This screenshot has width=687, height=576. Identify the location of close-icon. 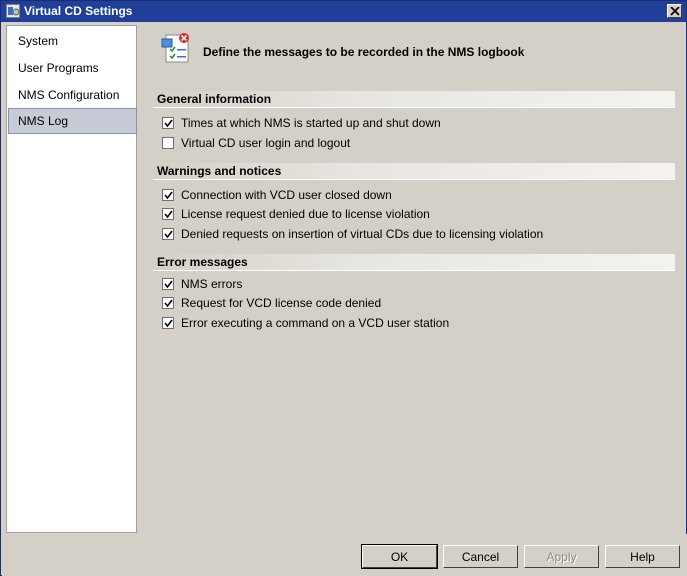
(675, 11).